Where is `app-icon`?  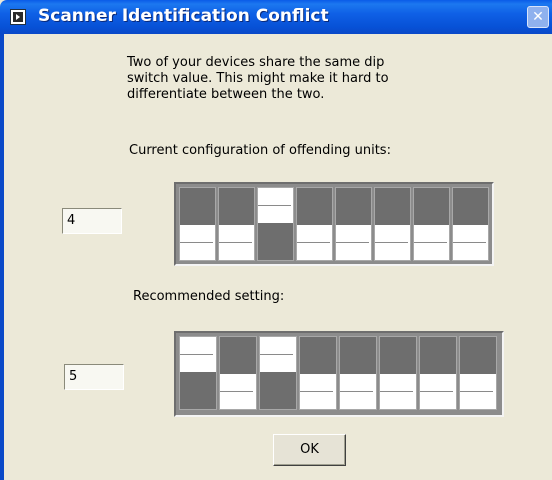 app-icon is located at coordinates (18, 17).